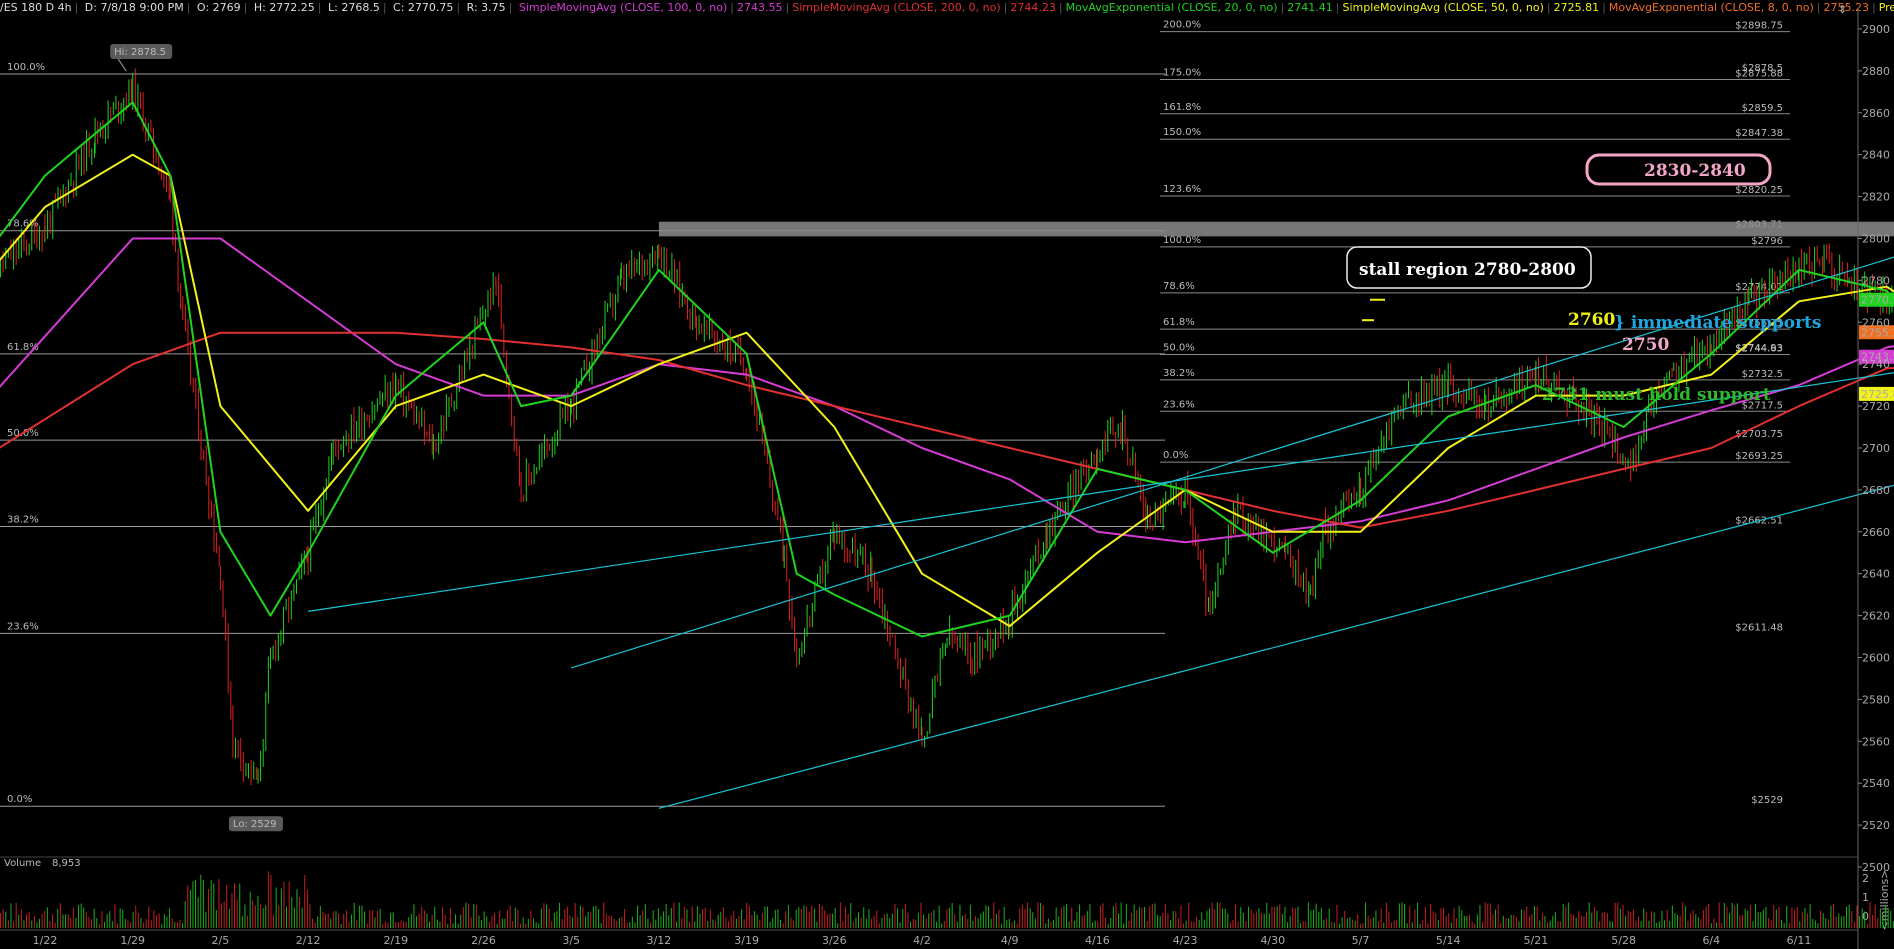  I want to click on target-label: 2830-2840, so click(1695, 171).